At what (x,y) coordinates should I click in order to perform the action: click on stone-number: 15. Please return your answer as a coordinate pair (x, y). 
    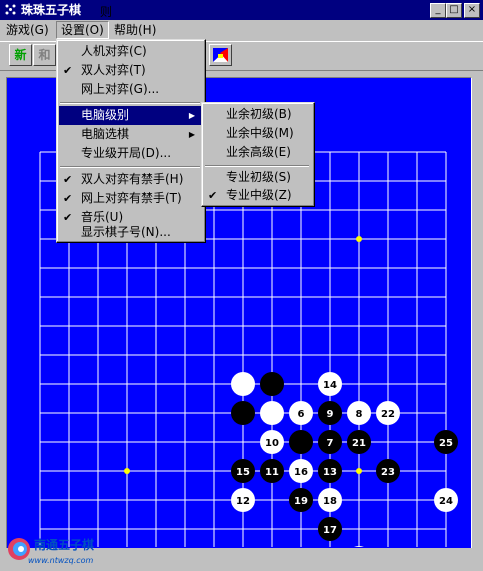
    Looking at the image, I should click on (243, 472).